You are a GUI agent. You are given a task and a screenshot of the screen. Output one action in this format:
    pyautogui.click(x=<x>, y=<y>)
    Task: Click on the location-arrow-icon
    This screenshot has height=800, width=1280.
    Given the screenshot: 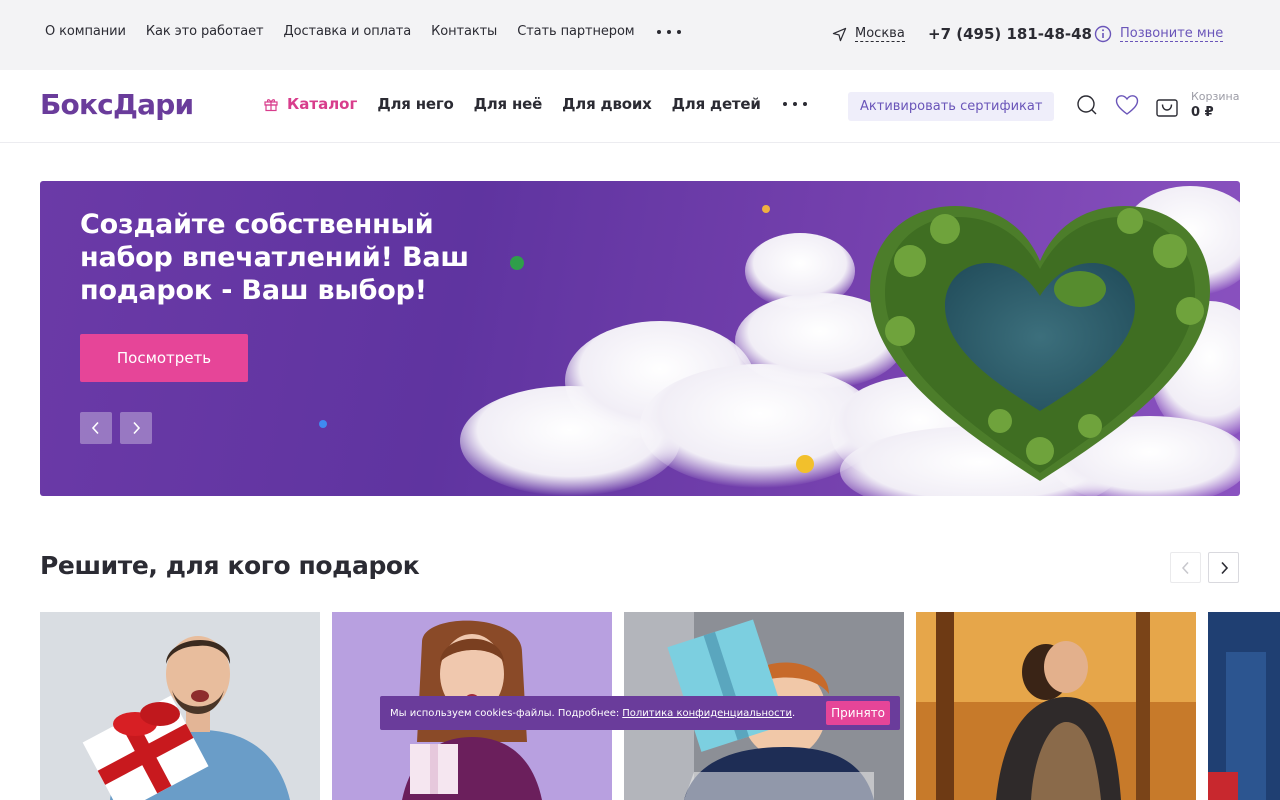 What is the action you would take?
    pyautogui.click(x=839, y=34)
    